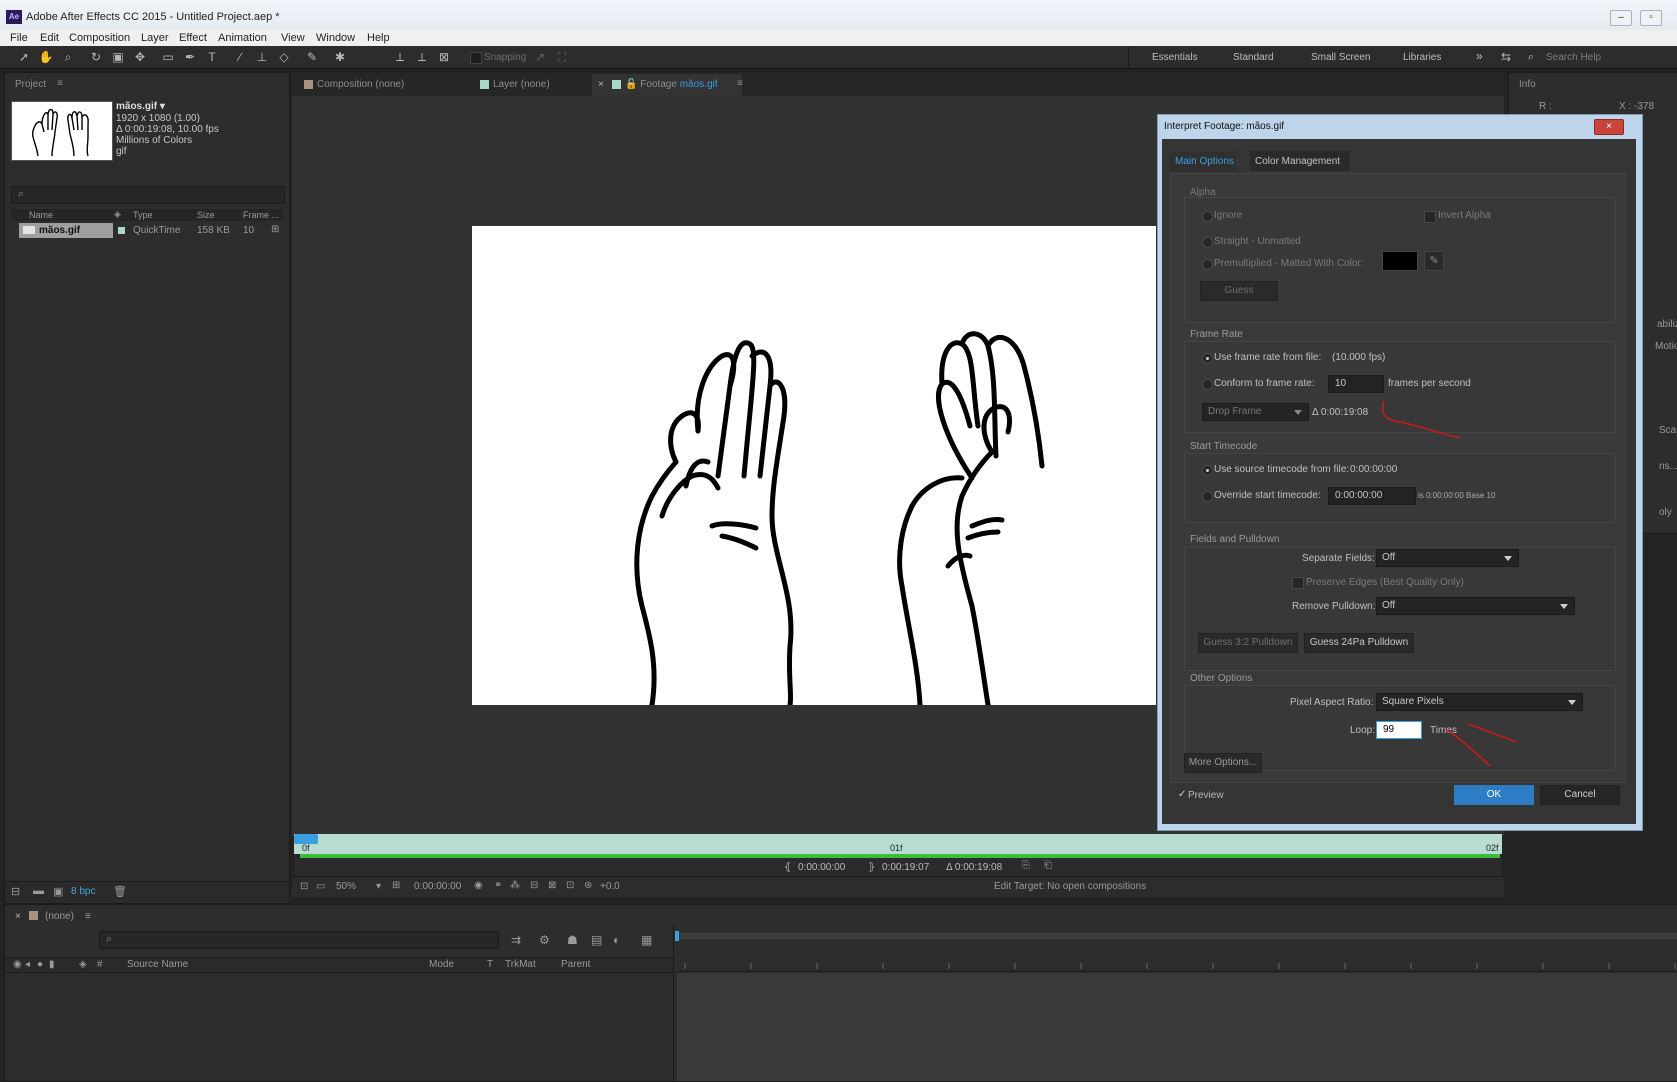 The height and width of the screenshot is (1082, 1677). I want to click on menu-view: View, so click(293, 38).